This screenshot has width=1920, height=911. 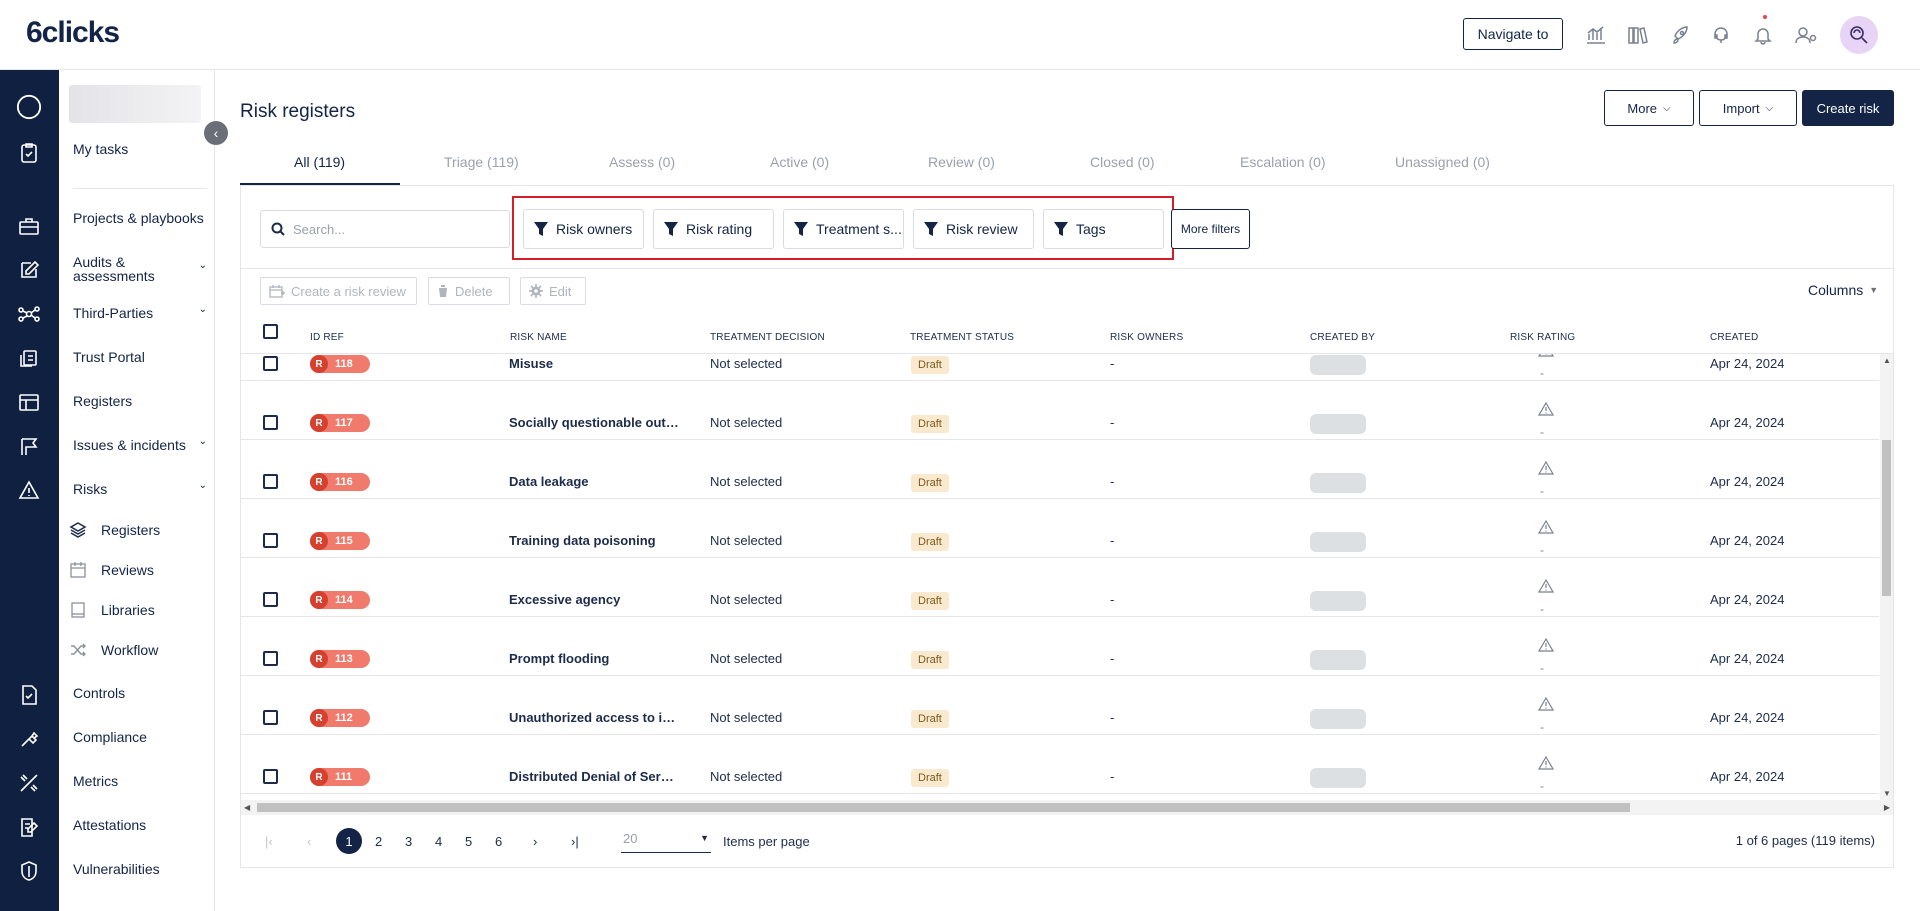 I want to click on page-2: 2, so click(x=378, y=841).